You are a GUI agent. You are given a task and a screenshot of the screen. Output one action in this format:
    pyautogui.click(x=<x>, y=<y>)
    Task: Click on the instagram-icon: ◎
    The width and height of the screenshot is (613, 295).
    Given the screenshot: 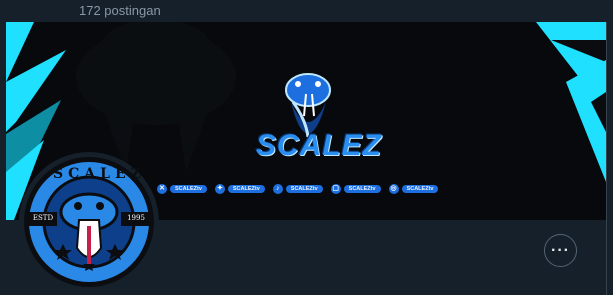 What is the action you would take?
    pyautogui.click(x=393, y=189)
    